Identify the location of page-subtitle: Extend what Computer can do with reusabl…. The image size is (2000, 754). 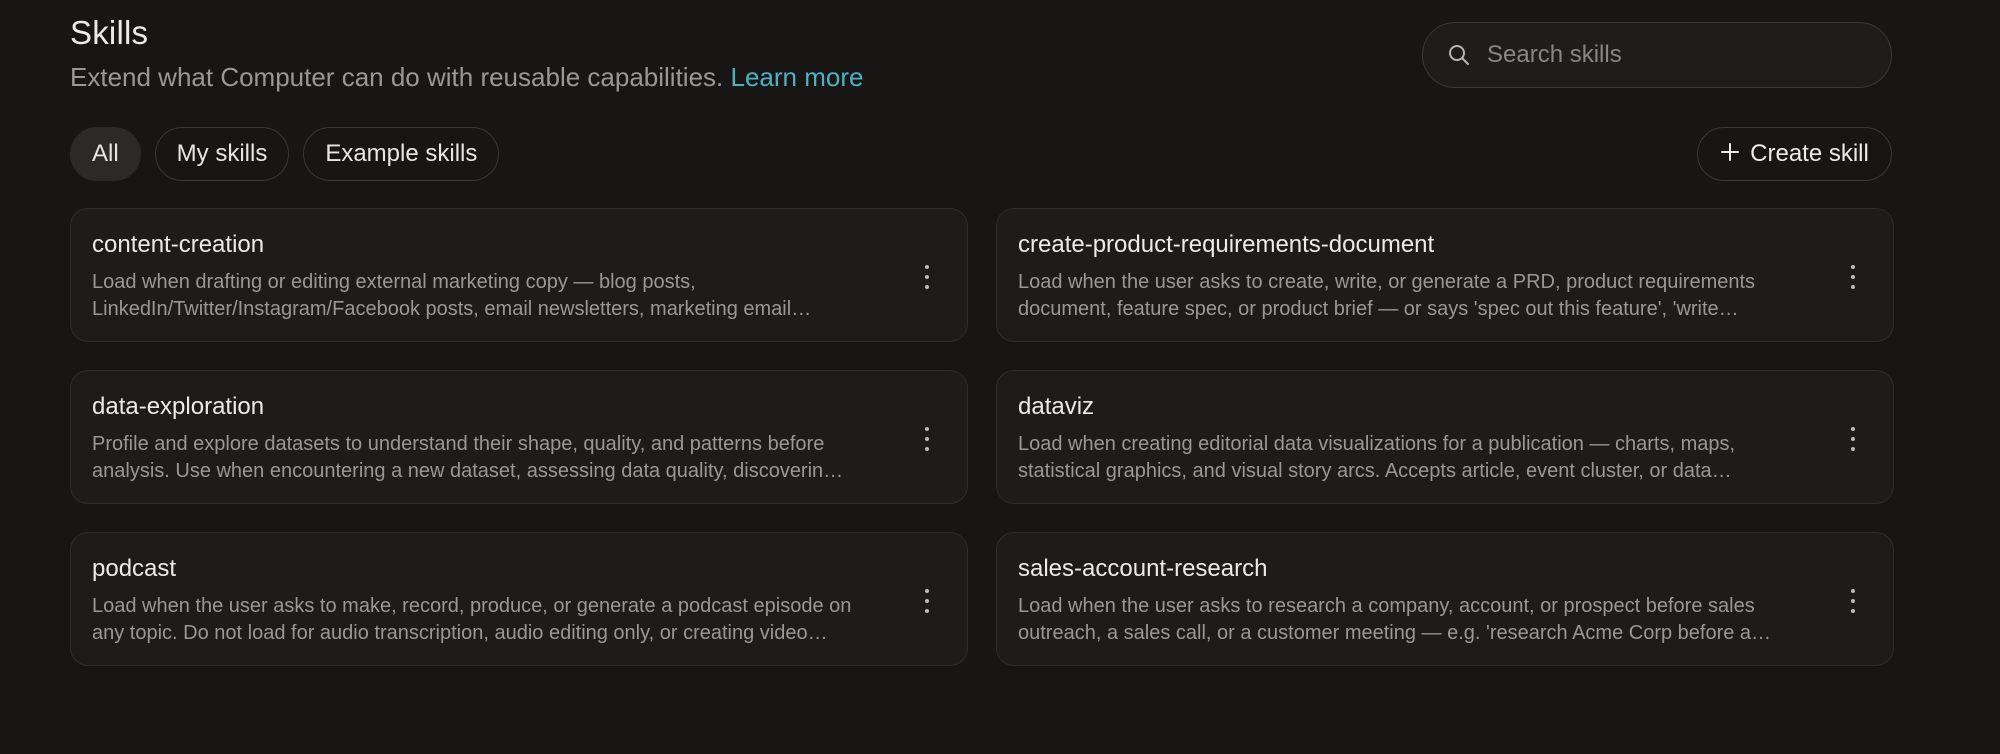
(466, 77).